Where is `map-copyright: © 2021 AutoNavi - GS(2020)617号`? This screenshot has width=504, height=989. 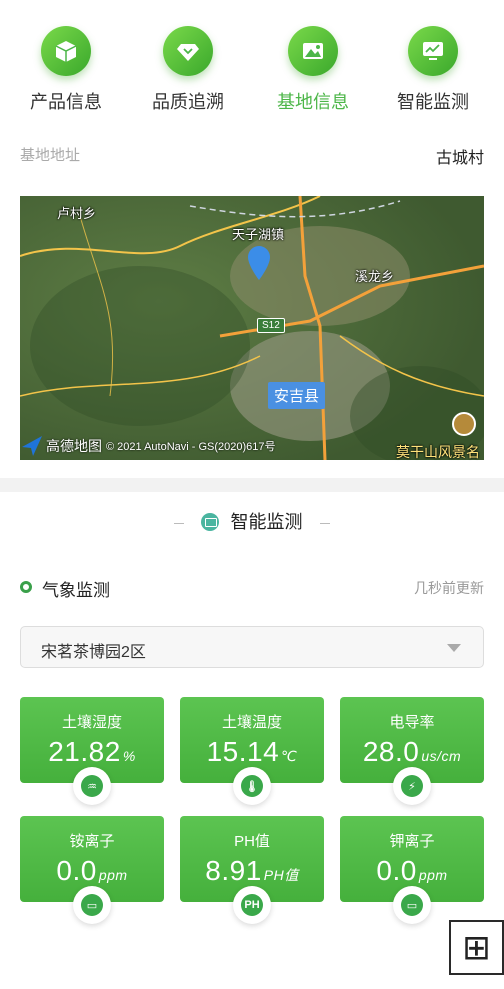 map-copyright: © 2021 AutoNavi - GS(2020)617号 is located at coordinates (191, 447).